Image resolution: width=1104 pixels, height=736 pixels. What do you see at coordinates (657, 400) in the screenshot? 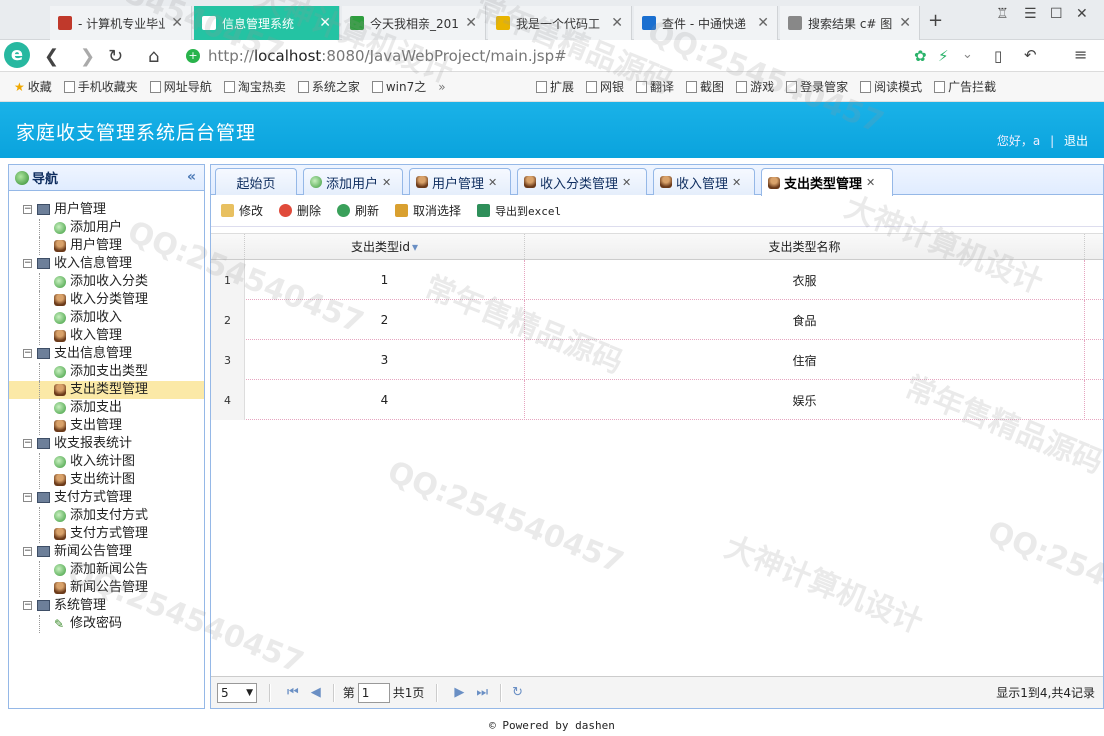
I see `table-row: 4 4 娱乐` at bounding box center [657, 400].